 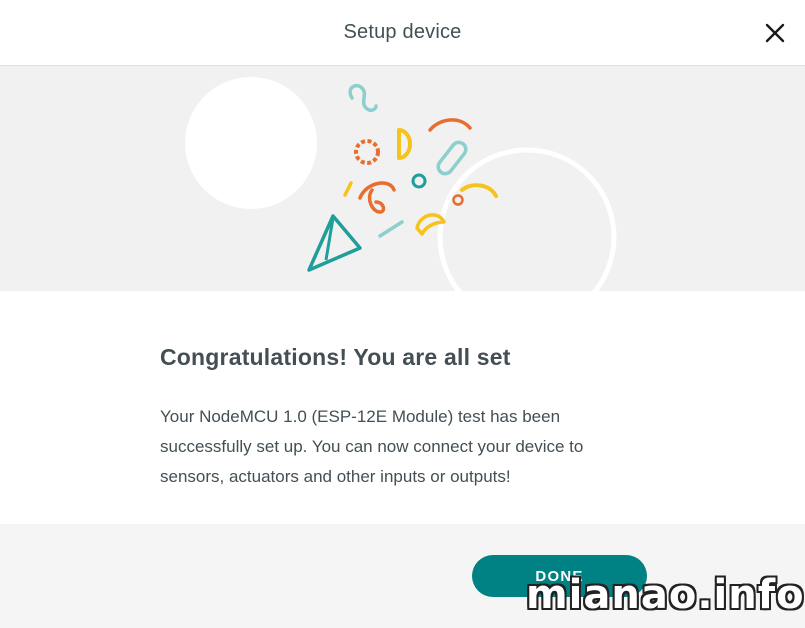 I want to click on close-button, so click(x=775, y=33).